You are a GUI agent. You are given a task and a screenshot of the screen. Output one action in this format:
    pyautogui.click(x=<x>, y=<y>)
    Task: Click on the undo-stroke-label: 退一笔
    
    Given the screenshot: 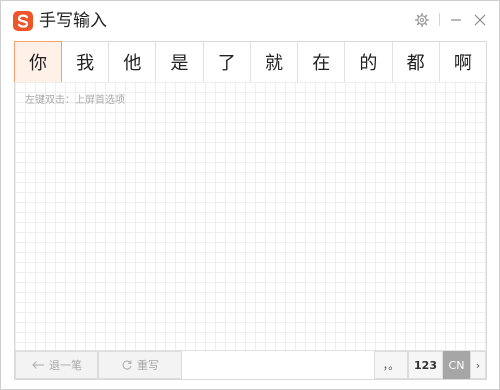 What is the action you would take?
    pyautogui.click(x=65, y=365)
    